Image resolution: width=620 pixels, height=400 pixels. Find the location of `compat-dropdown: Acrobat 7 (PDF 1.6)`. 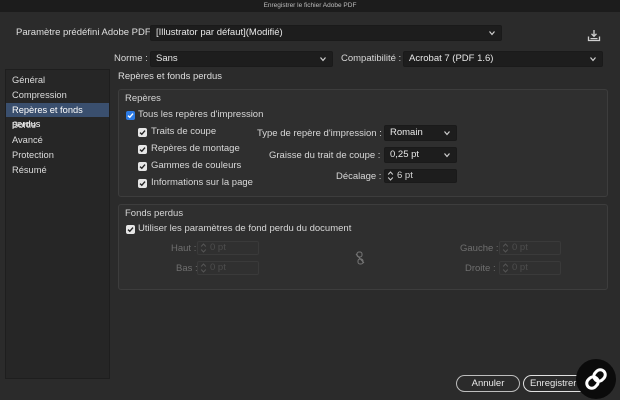

compat-dropdown: Acrobat 7 (PDF 1.6) is located at coordinates (503, 59).